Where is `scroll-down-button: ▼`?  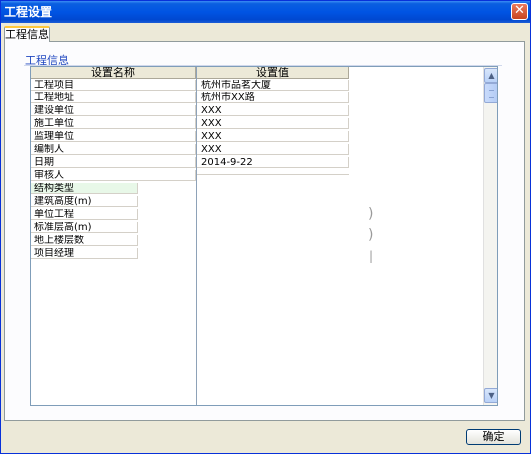
scroll-down-button: ▼ is located at coordinates (490, 395).